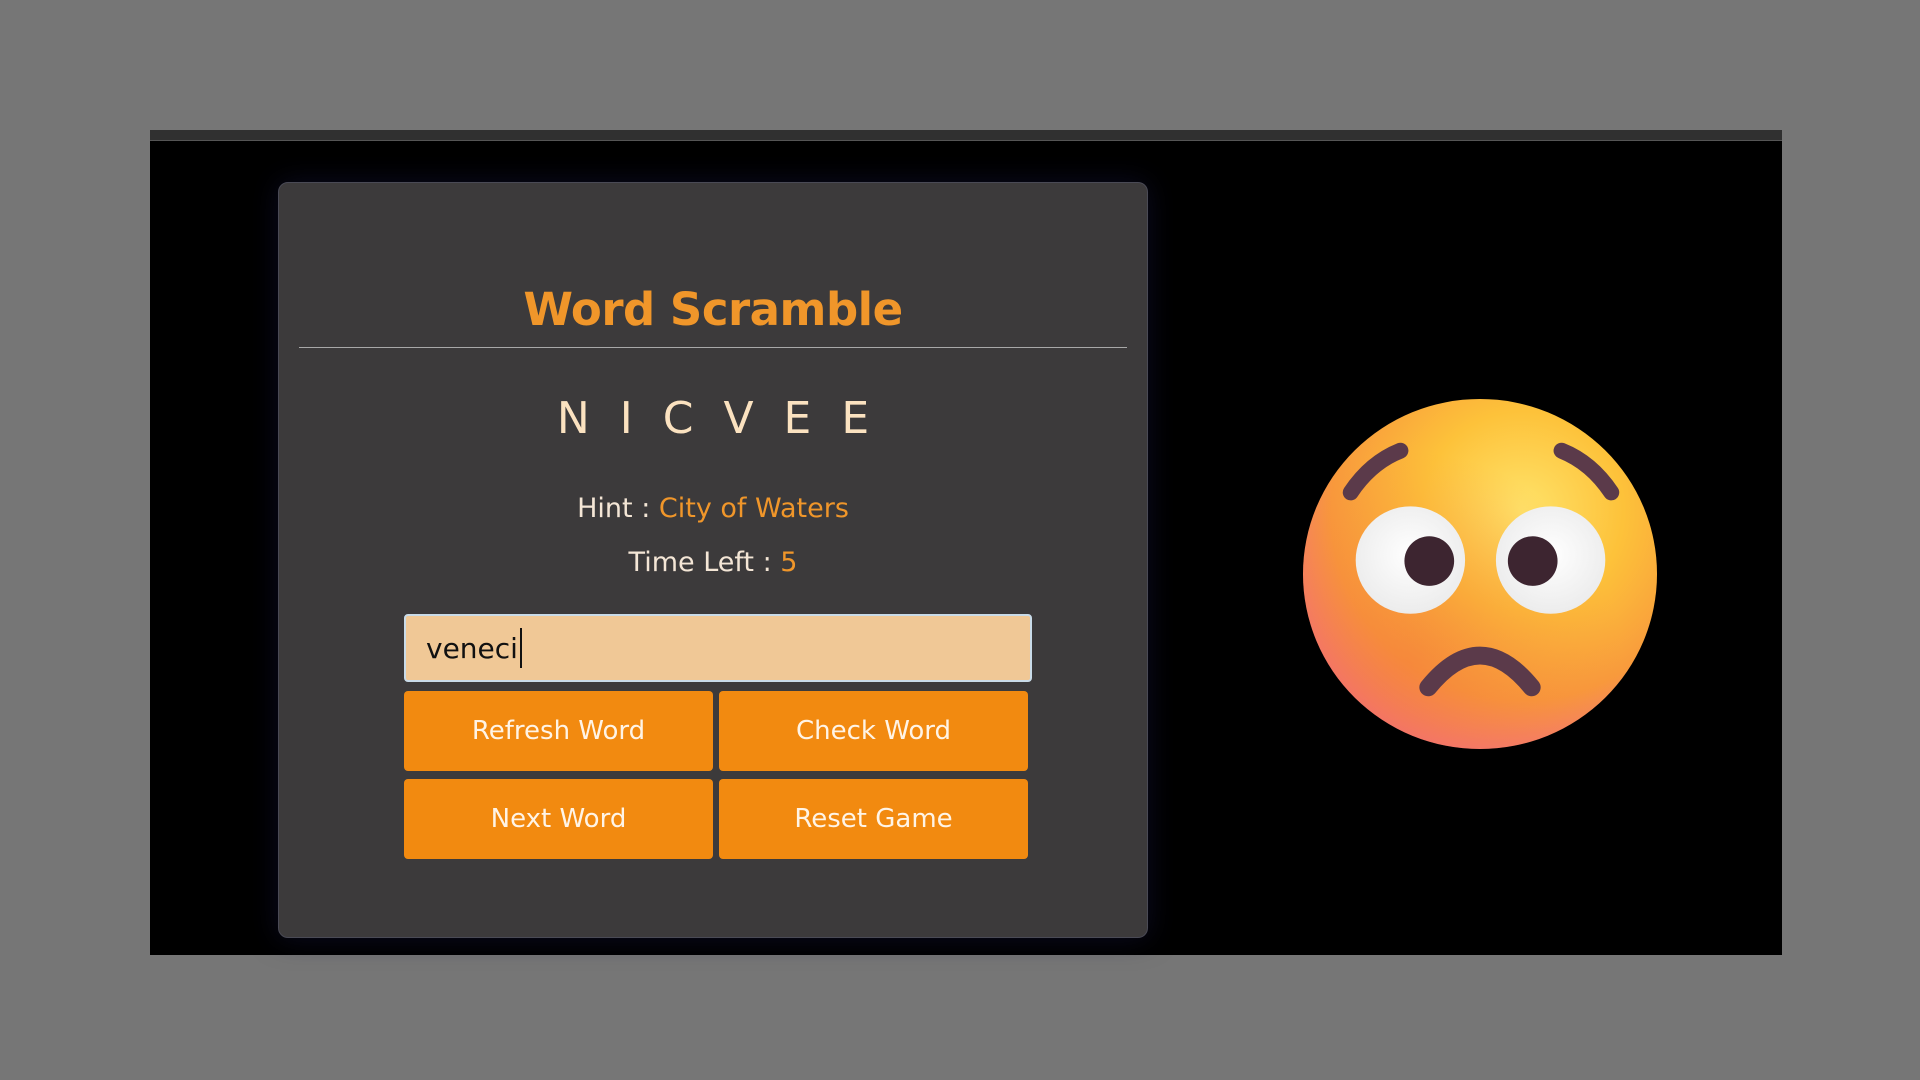  I want to click on guess-input, so click(718, 648).